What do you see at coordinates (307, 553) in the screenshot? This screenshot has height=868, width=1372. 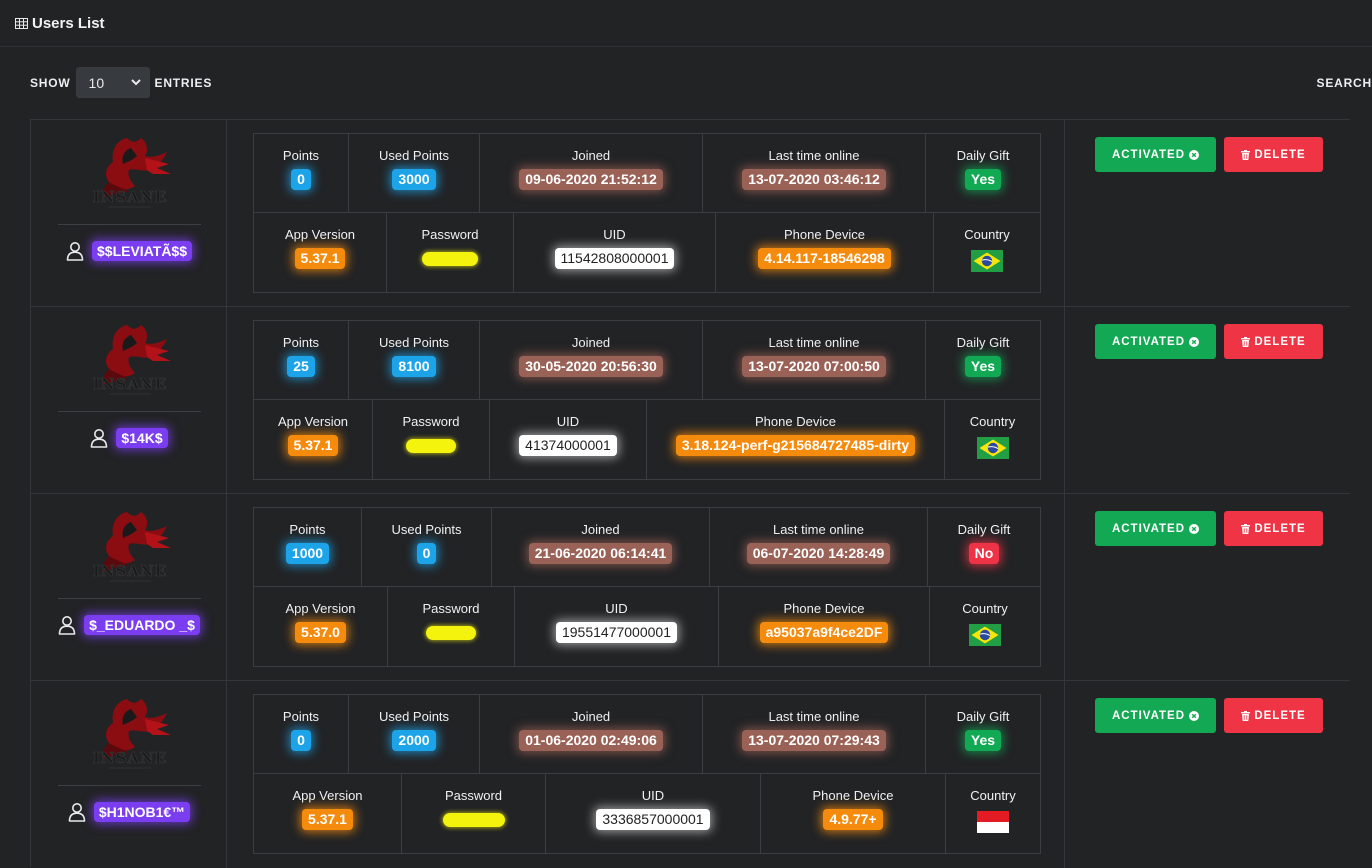 I see `points-badge: 1000` at bounding box center [307, 553].